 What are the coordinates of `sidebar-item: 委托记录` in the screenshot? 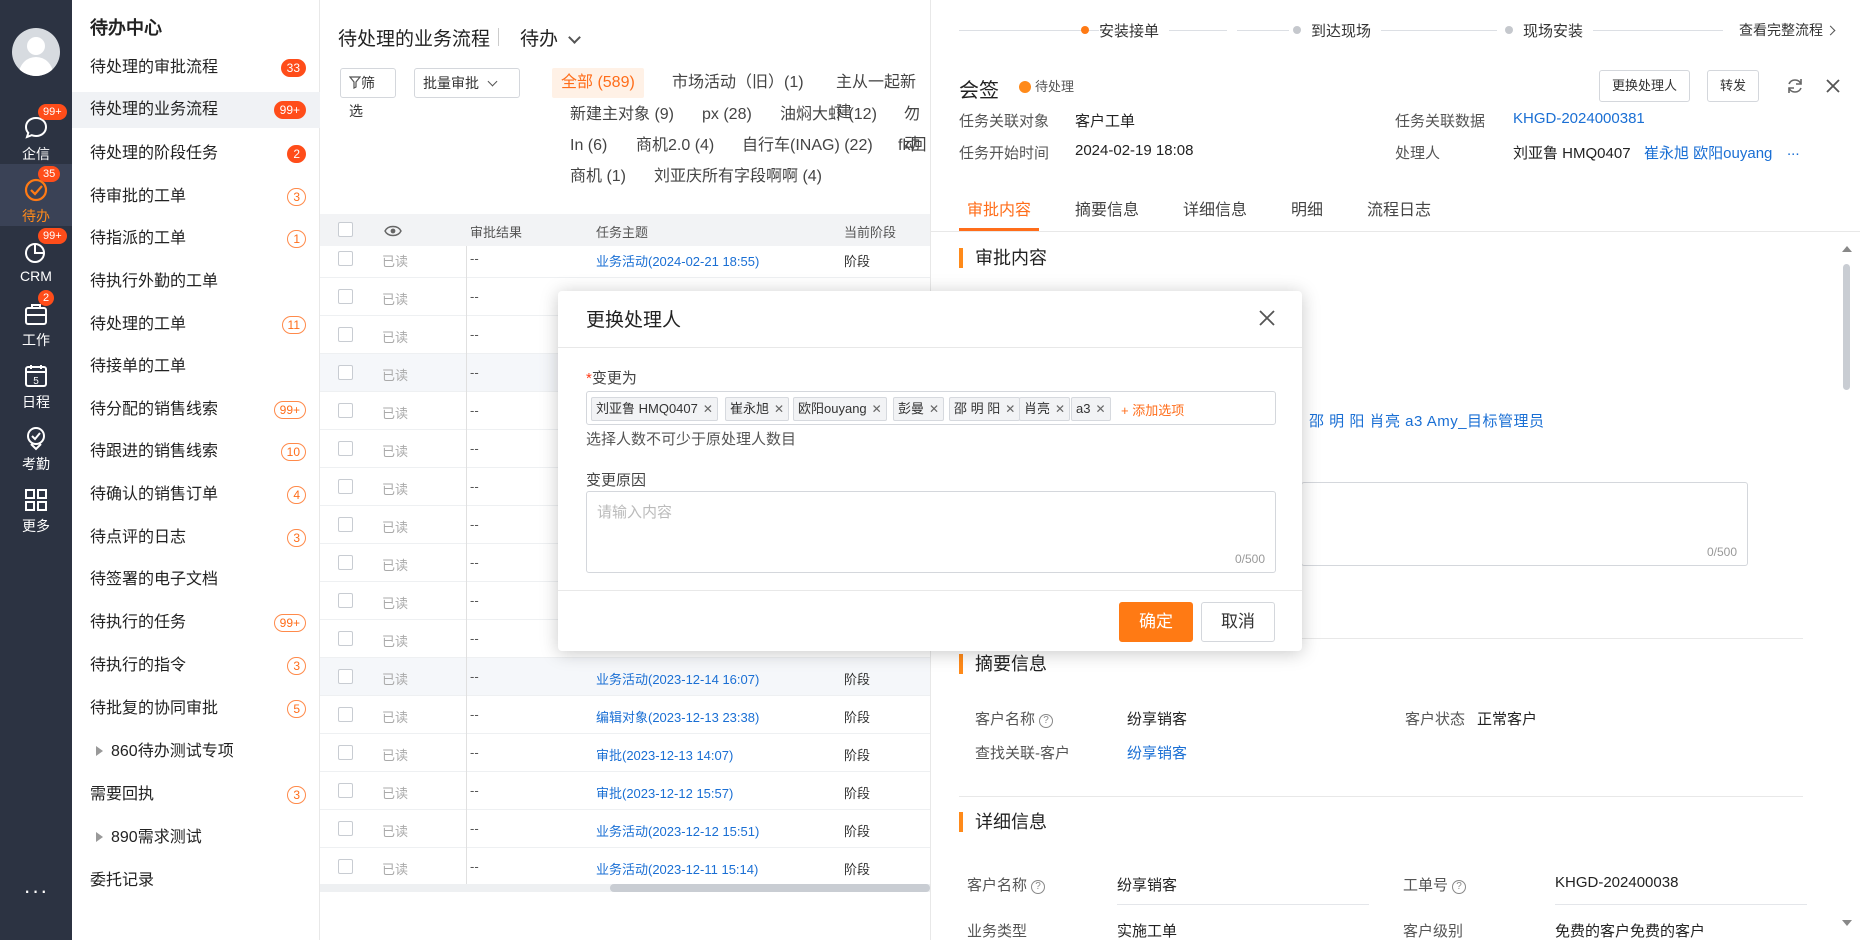 It's located at (196, 881).